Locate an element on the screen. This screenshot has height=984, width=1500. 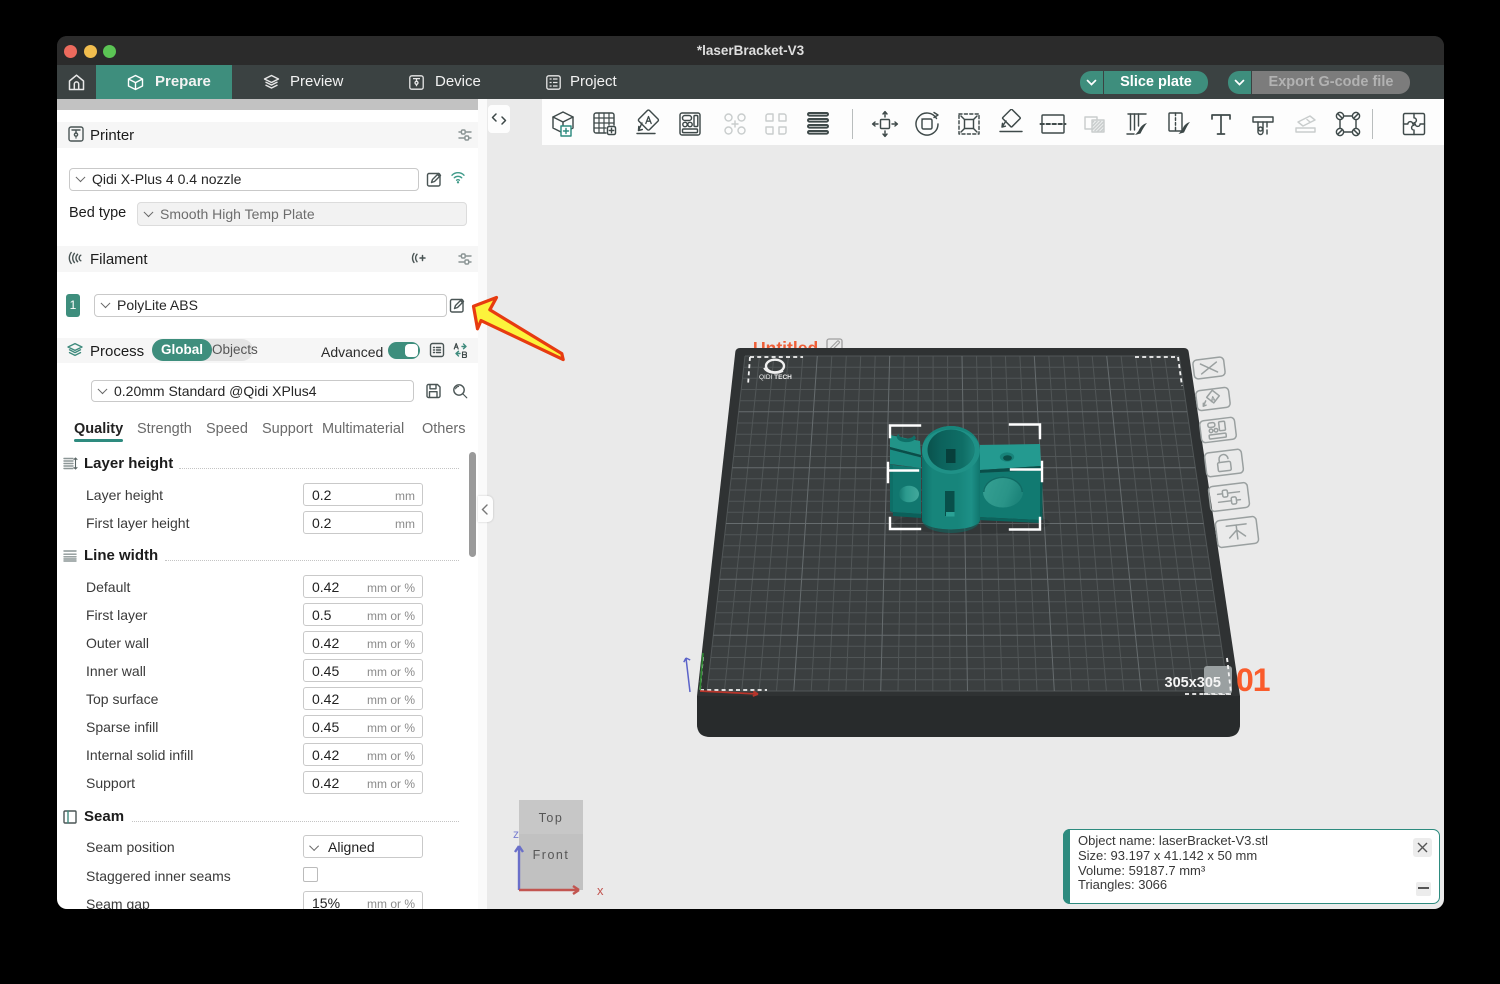
svg-text: 01 is located at coordinates (1253, 680).